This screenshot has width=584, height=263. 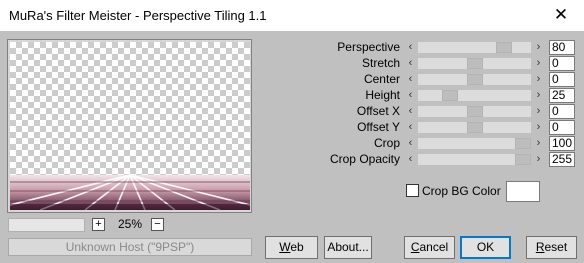 I want to click on crop-bg-color-label: Crop BG Color, so click(x=461, y=191).